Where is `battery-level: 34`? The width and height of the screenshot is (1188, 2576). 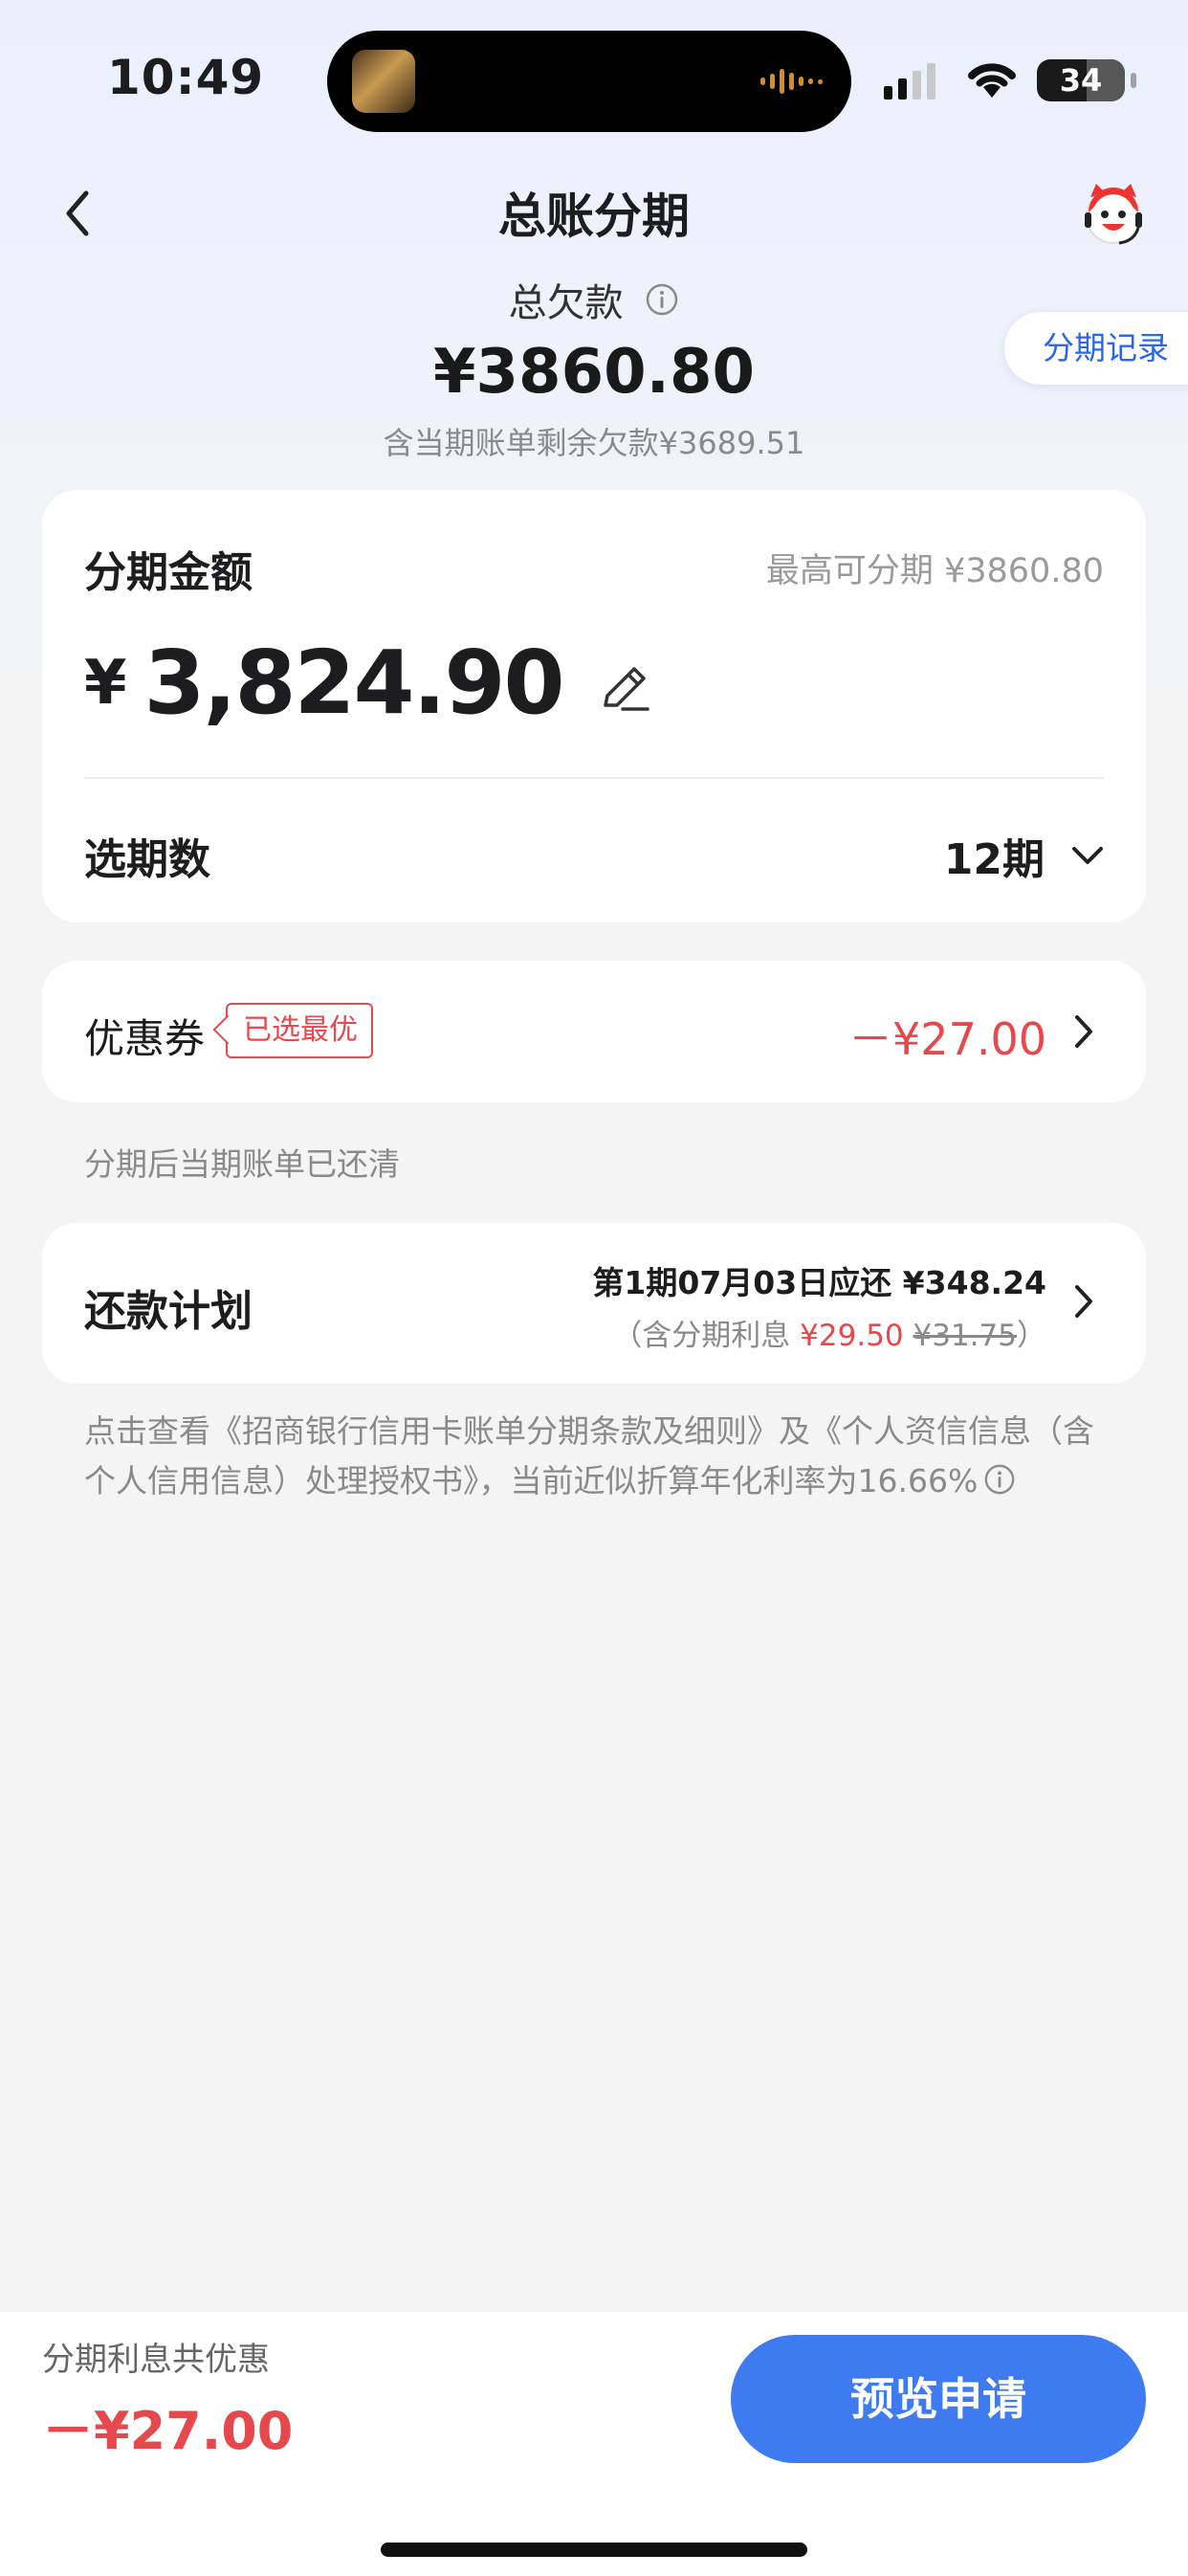
battery-level: 34 is located at coordinates (1081, 80).